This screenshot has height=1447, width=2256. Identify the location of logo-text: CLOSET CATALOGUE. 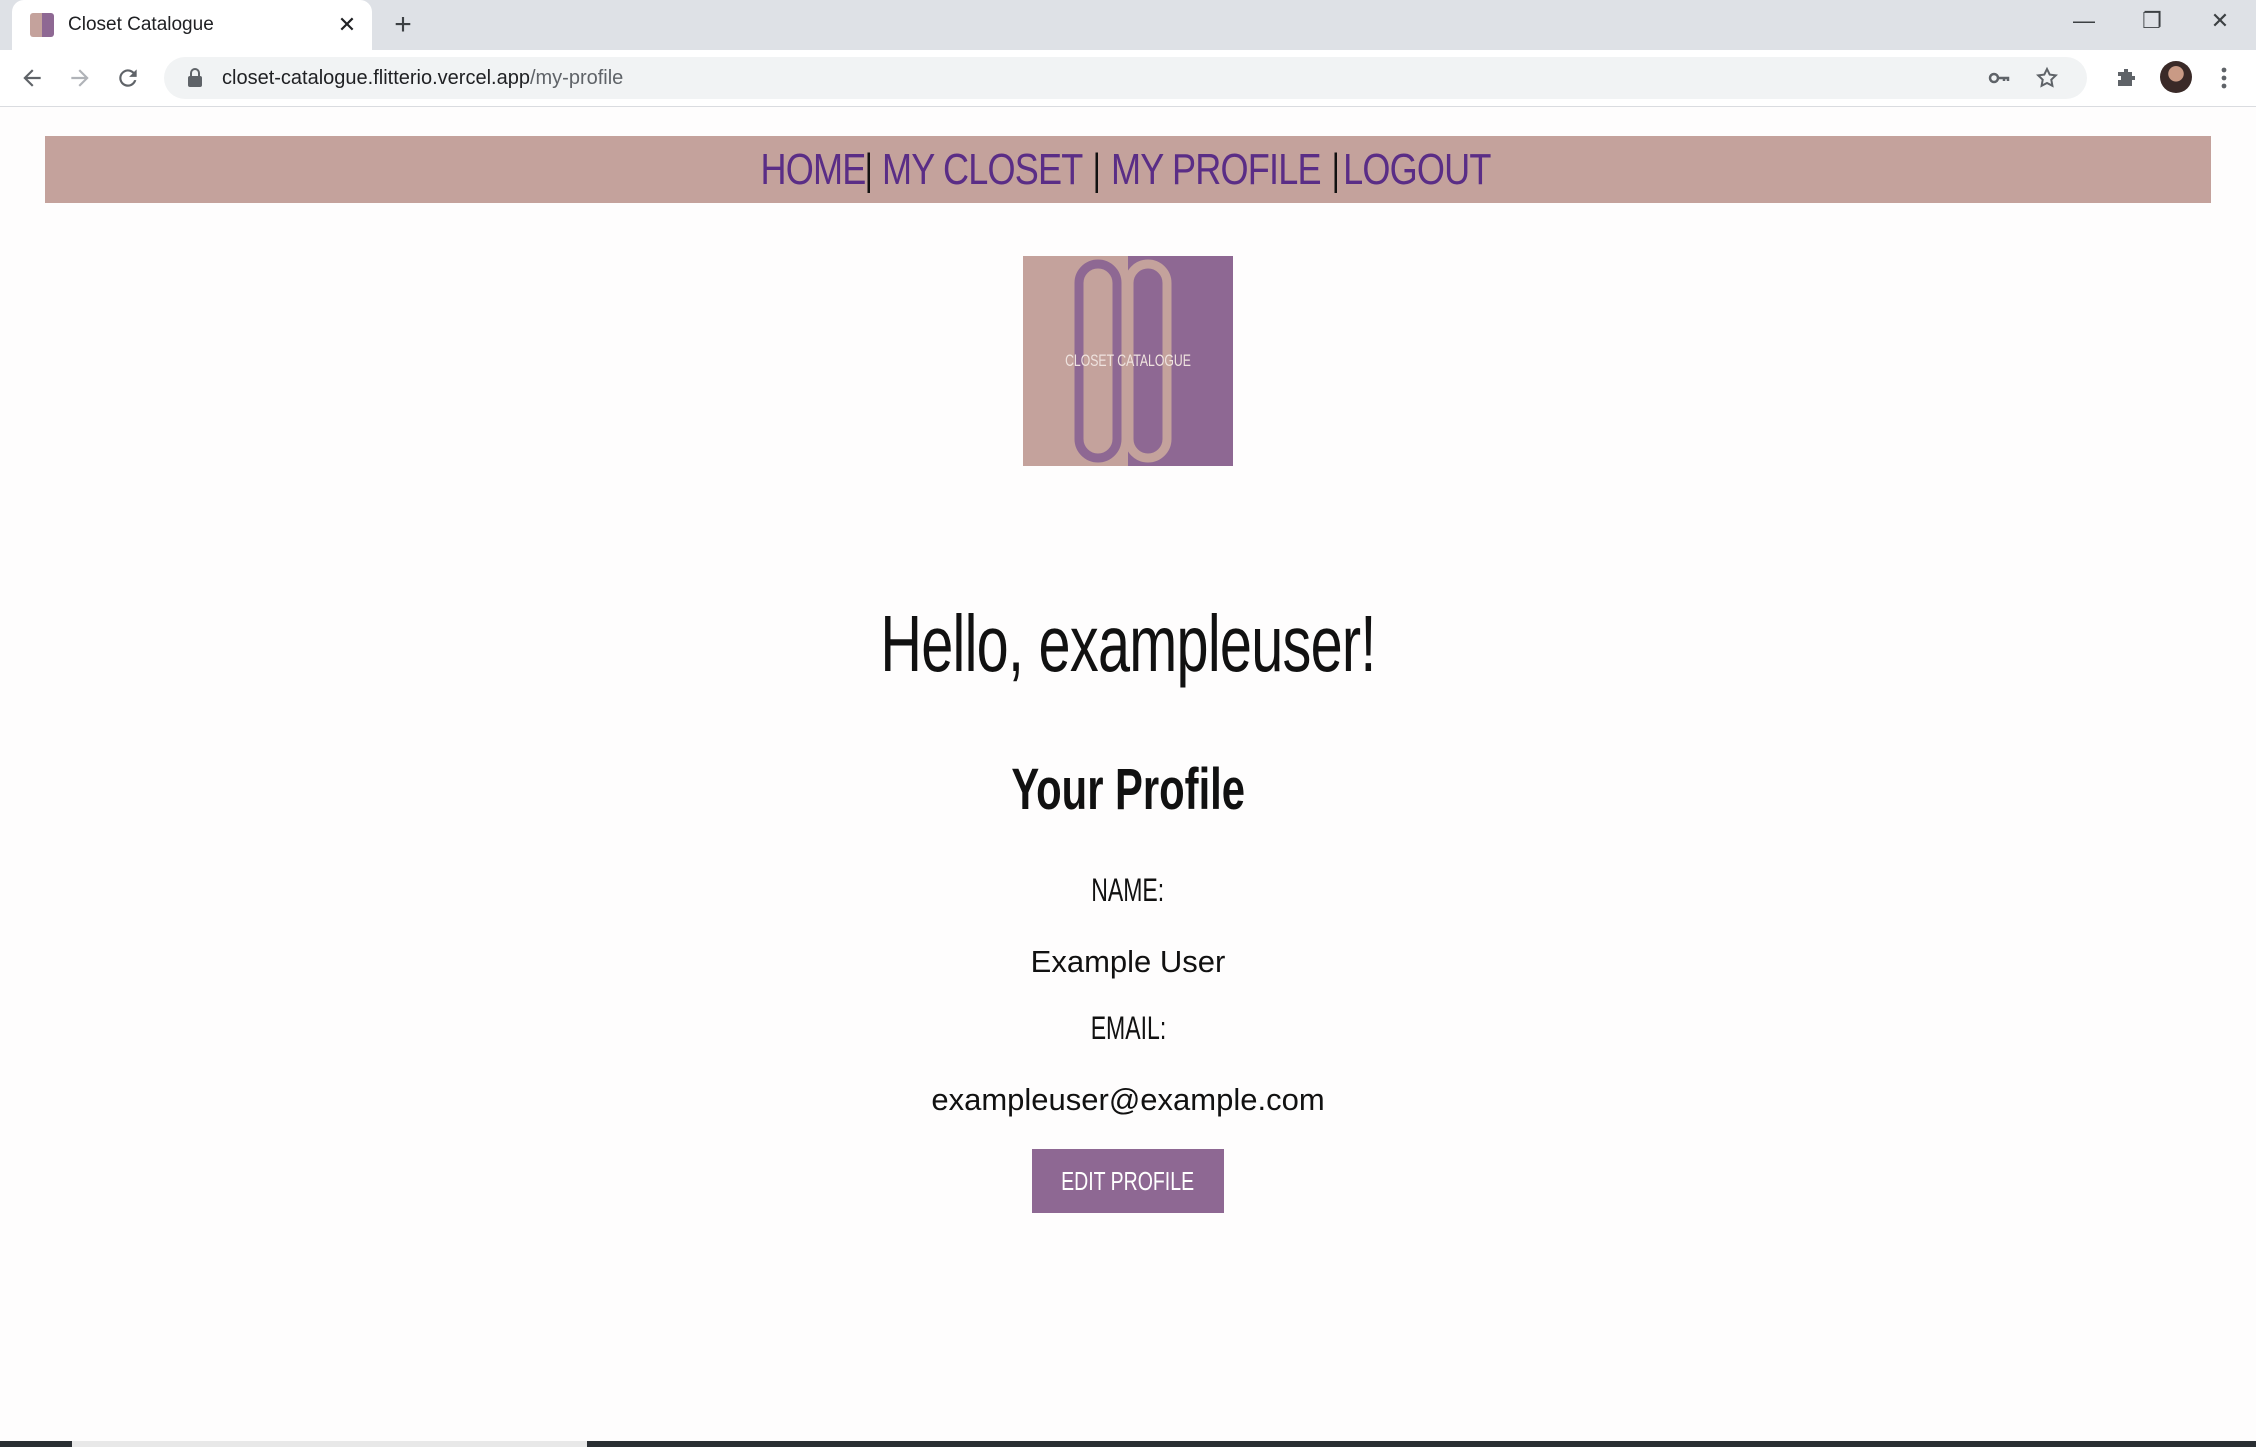
(1128, 360).